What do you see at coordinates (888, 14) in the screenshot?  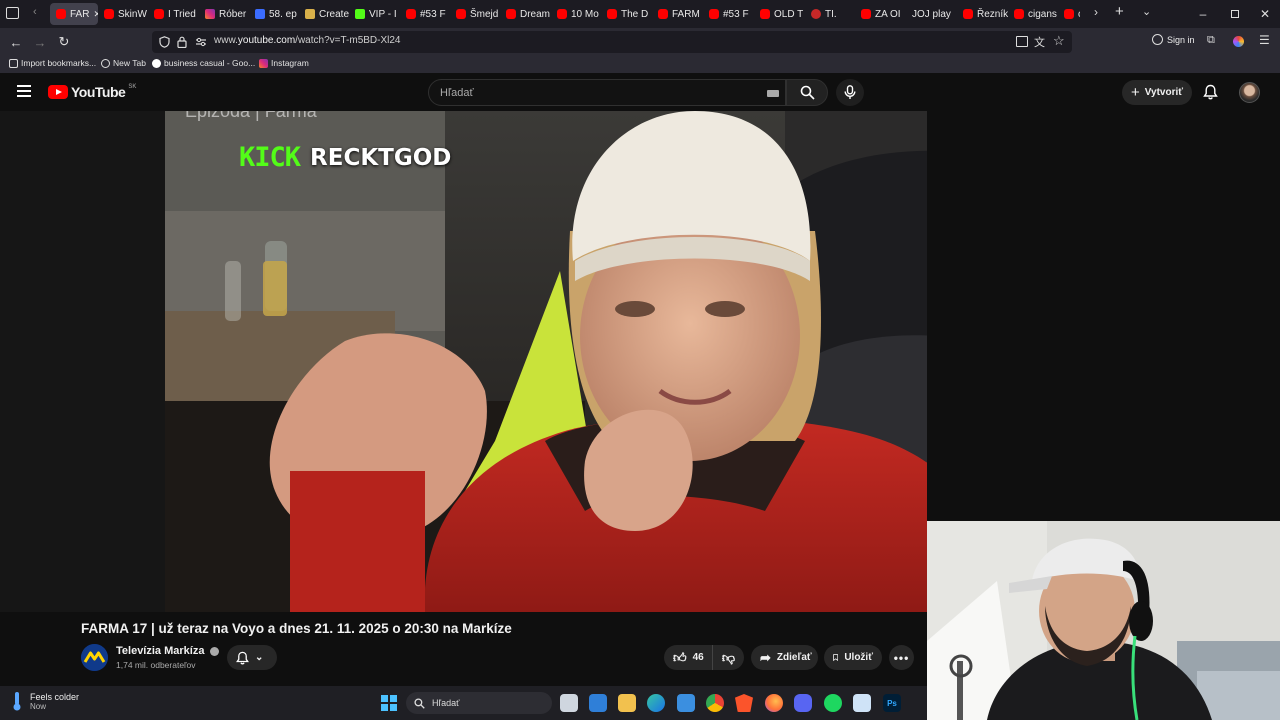 I see `tab-label: ZA OI` at bounding box center [888, 14].